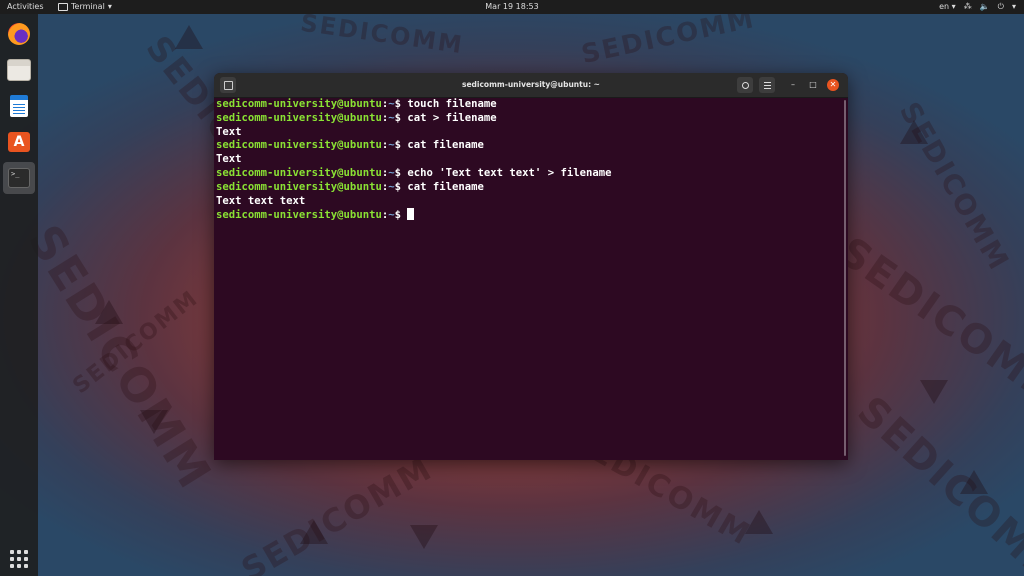  What do you see at coordinates (19, 295) in the screenshot?
I see `dock: A >_` at bounding box center [19, 295].